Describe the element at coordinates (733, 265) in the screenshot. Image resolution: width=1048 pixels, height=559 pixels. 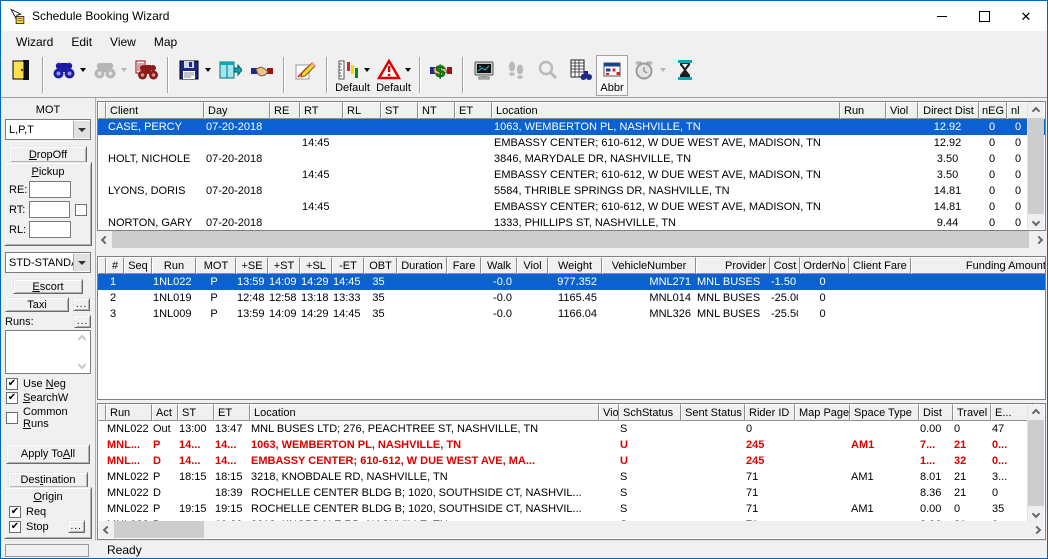
I see `column-header: Provider` at that location.